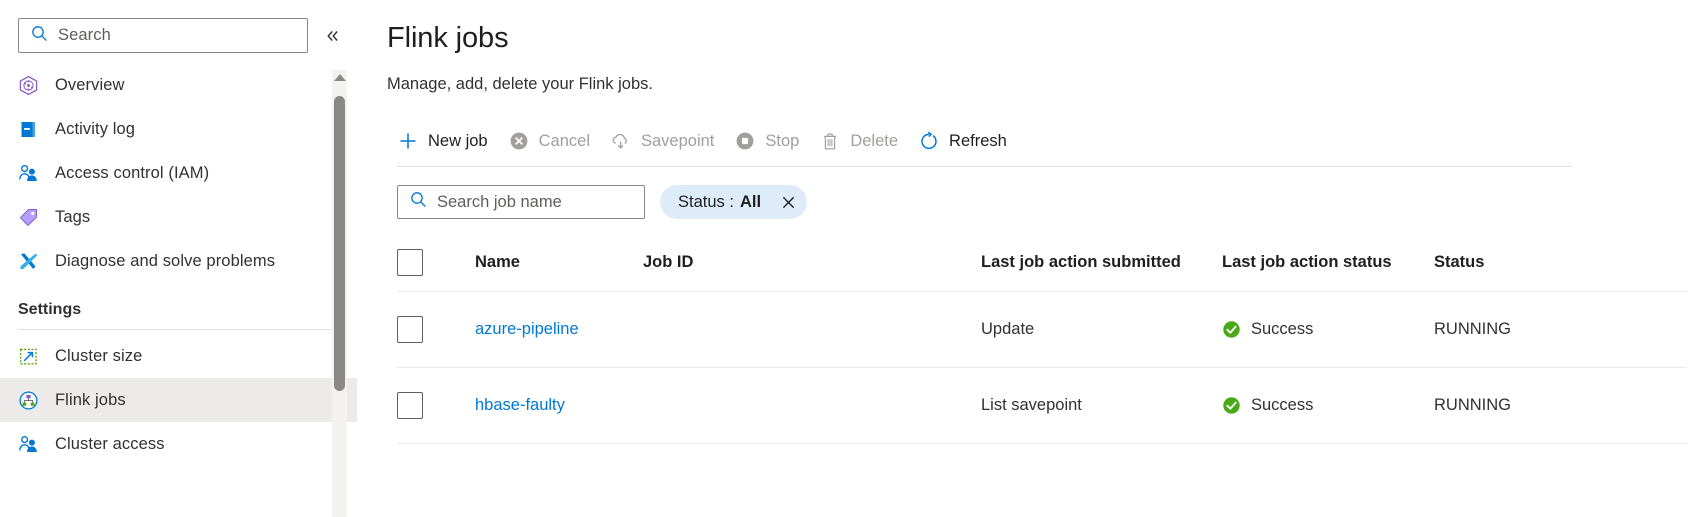 The height and width of the screenshot is (517, 1698). Describe the element at coordinates (1042, 329) in the screenshot. I see `table-row: azure-pipeline Update Success RUNNING` at that location.